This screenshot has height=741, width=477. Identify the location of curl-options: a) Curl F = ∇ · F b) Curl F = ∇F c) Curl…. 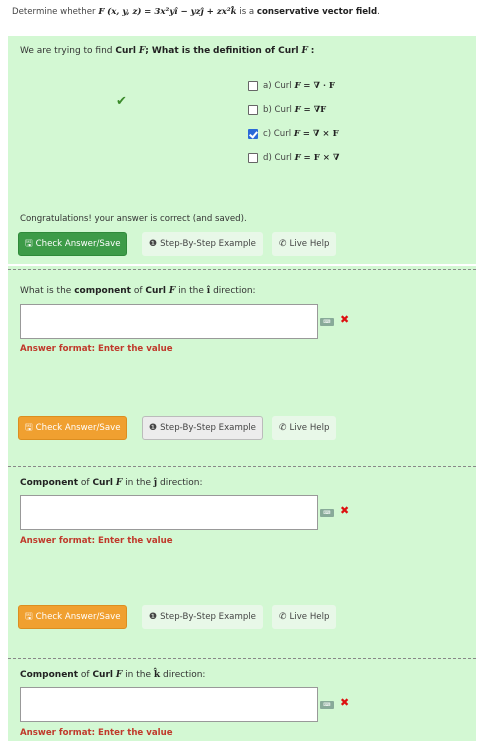
(293, 122).